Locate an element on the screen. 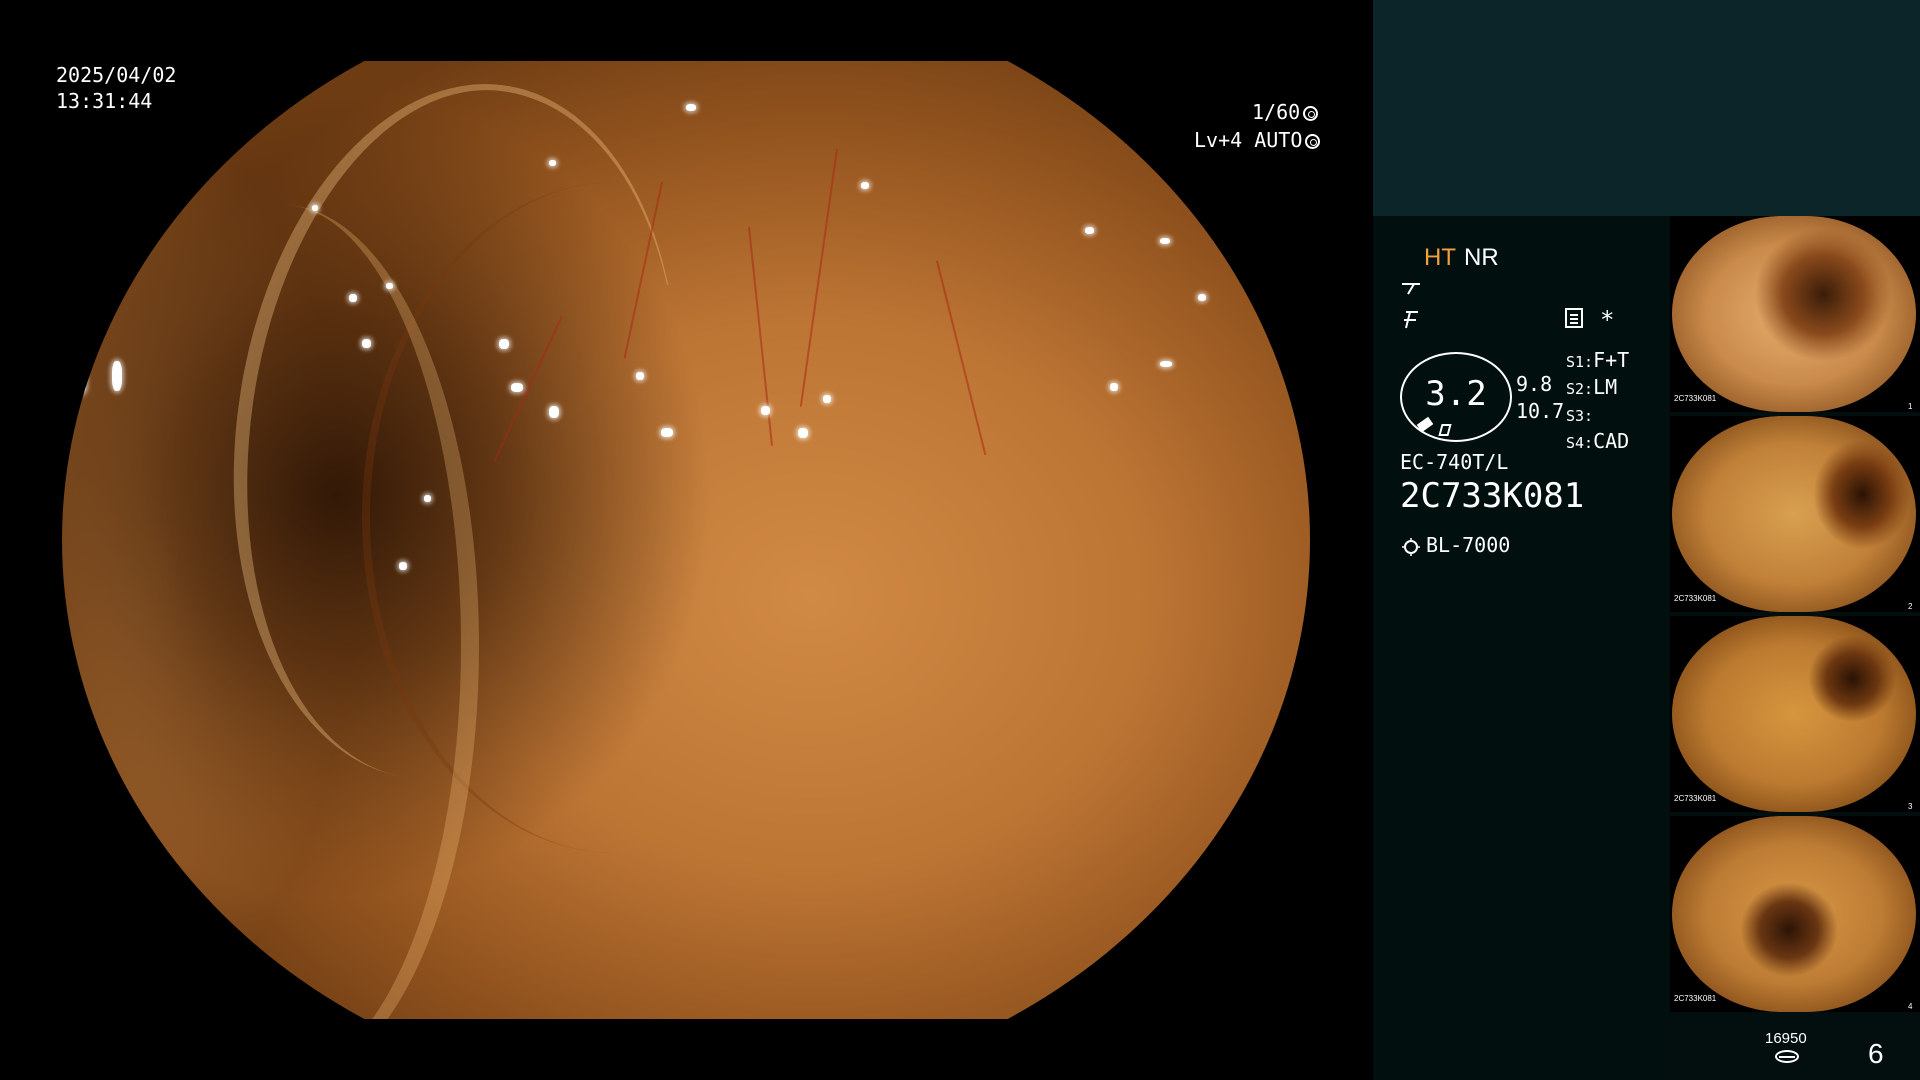 Image resolution: width=1920 pixels, height=1080 pixels. shutter-speed: 1/60 is located at coordinates (1285, 112).